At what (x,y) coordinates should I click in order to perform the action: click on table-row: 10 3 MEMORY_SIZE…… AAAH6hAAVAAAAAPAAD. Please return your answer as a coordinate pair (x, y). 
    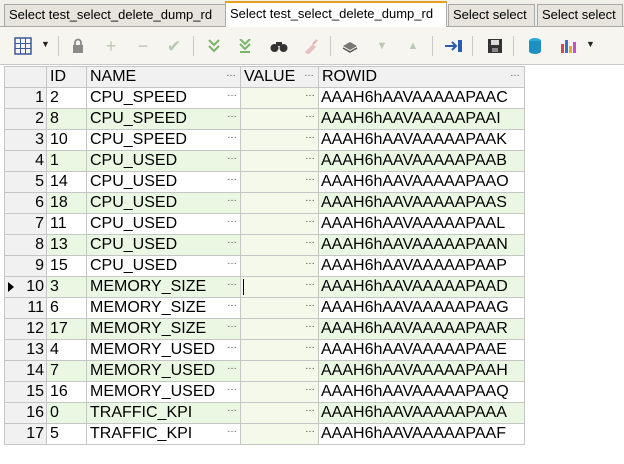
    Looking at the image, I should click on (264, 287).